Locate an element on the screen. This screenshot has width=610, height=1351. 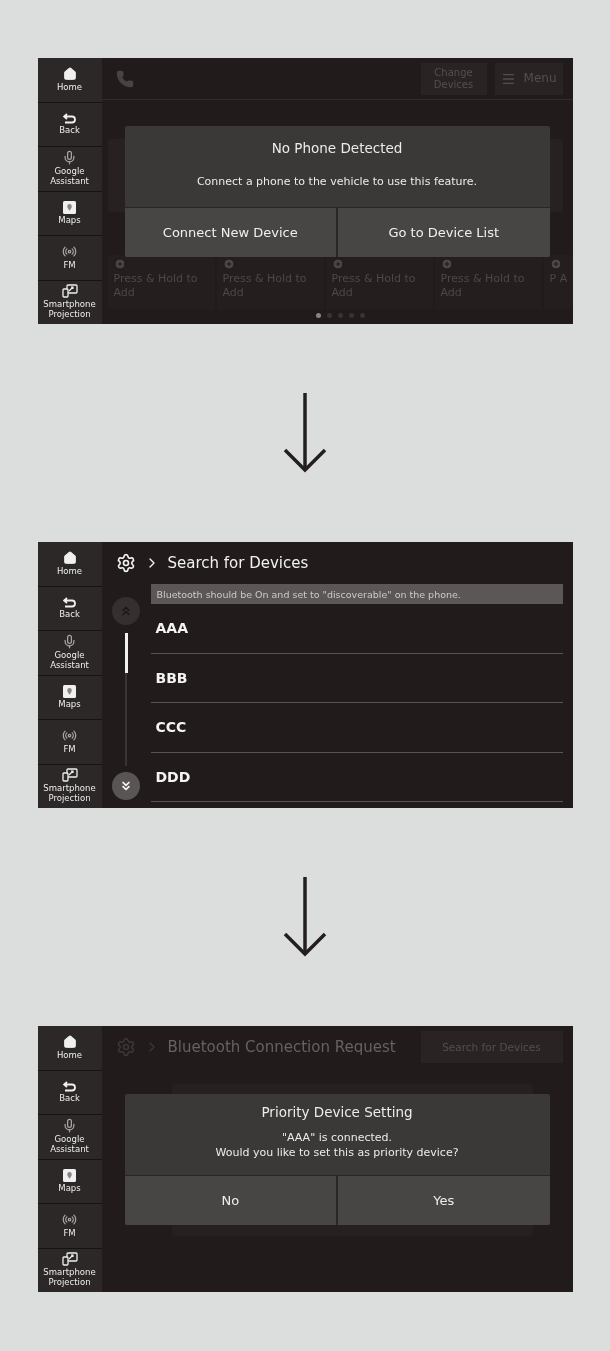
dialog-button: Go to Device List is located at coordinates (444, 232).